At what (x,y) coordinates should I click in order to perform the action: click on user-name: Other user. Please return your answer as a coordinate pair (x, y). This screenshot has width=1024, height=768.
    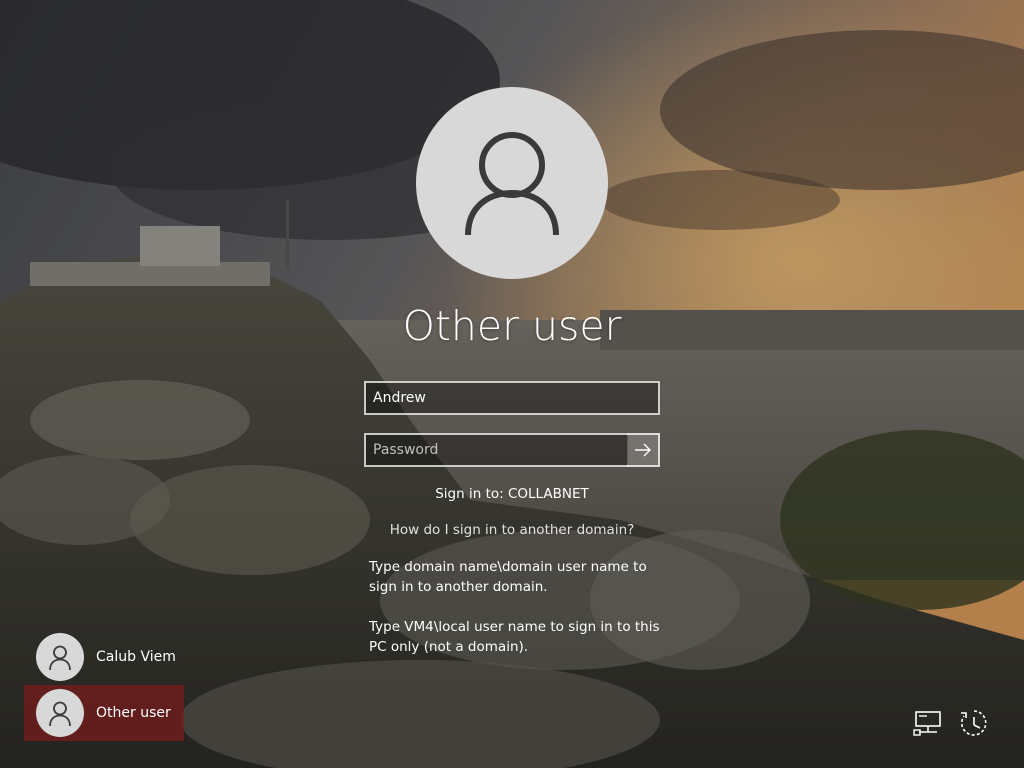
    Looking at the image, I should click on (133, 713).